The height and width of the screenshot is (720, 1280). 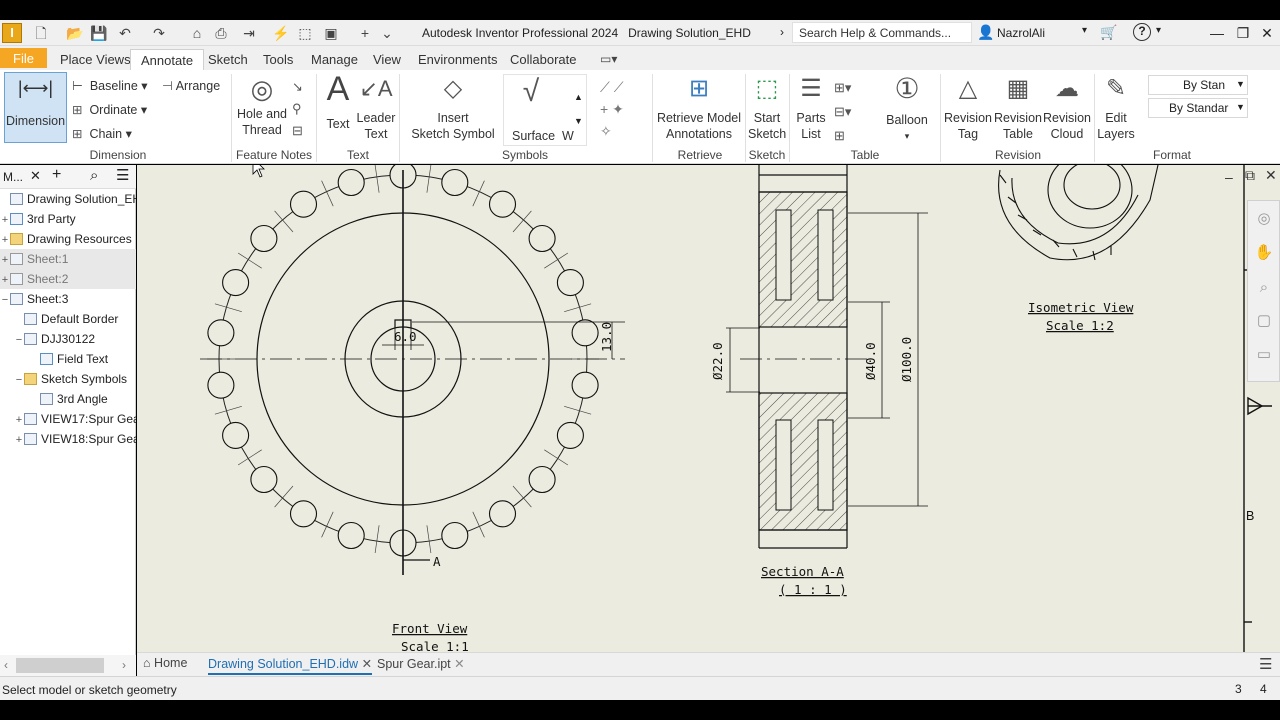 What do you see at coordinates (405, 336) in the screenshot?
I see `dim-keyway-width: 6.0` at bounding box center [405, 336].